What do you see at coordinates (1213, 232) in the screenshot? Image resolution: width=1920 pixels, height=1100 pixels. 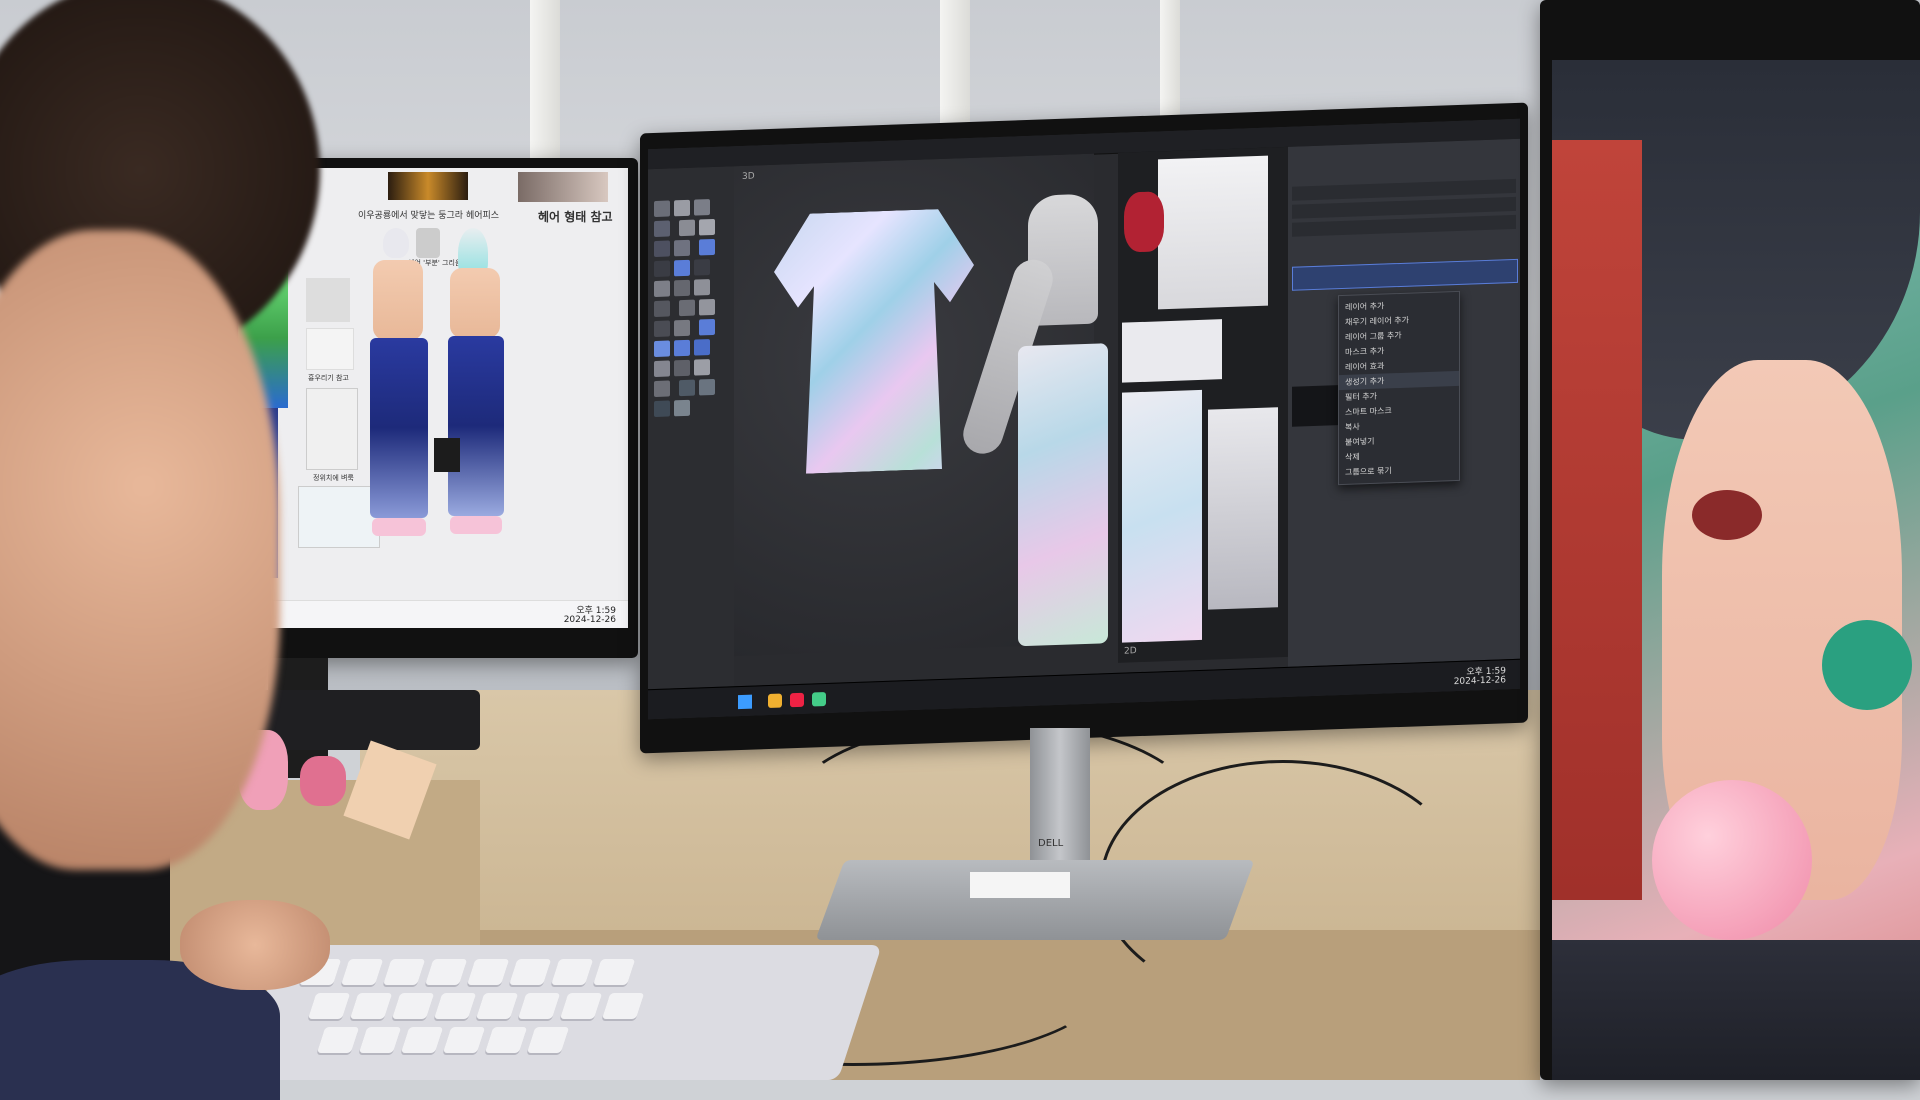 I see `uv-shirt-front` at bounding box center [1213, 232].